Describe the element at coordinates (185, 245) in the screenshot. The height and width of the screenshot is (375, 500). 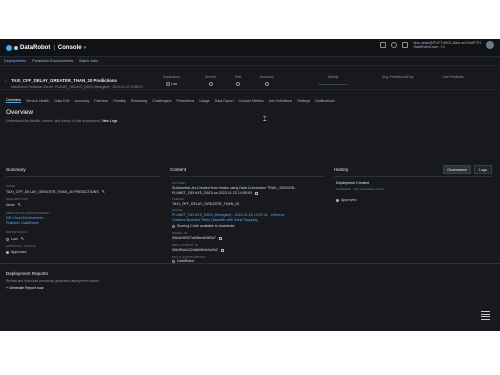
I see `content-deployment-id-label: DEPLOYMENT ID` at that location.